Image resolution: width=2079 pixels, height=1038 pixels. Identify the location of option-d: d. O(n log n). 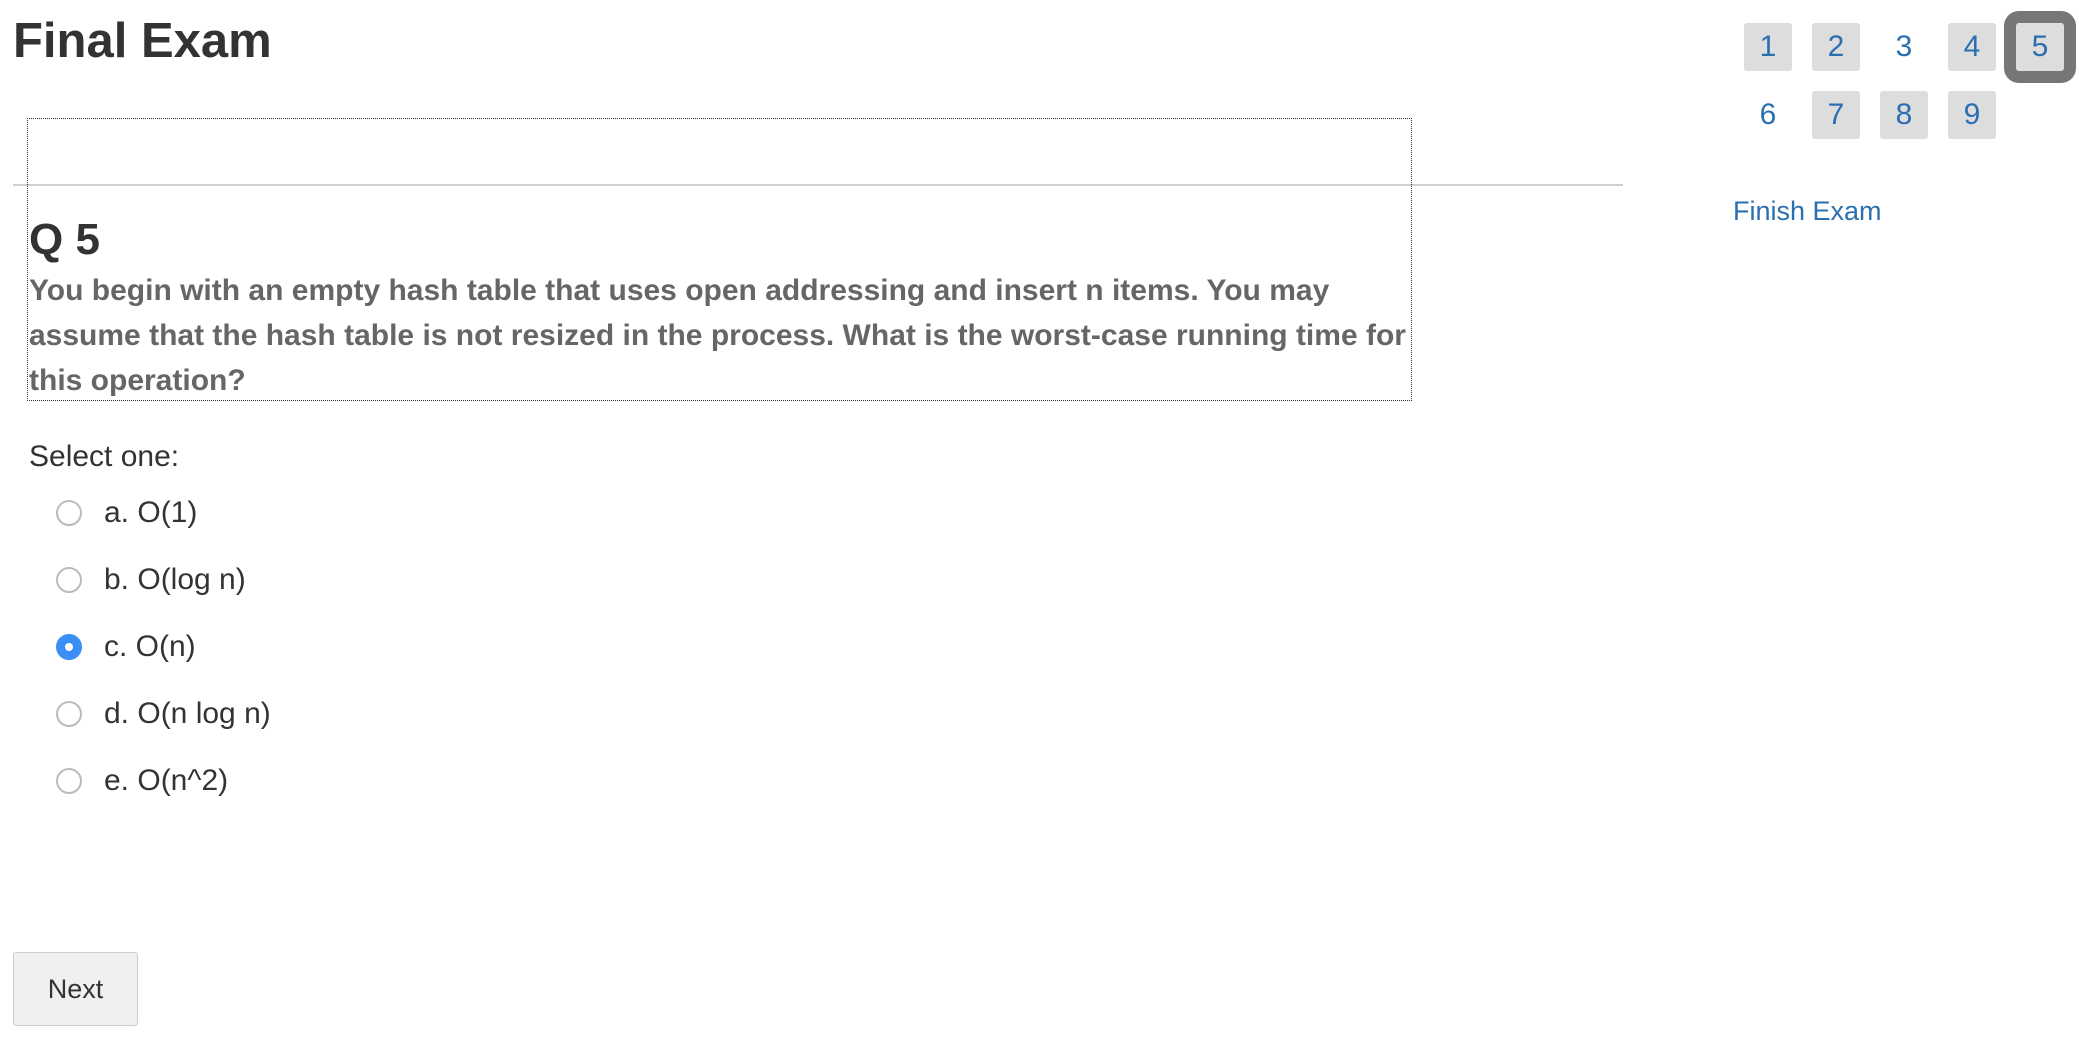
(163, 719).